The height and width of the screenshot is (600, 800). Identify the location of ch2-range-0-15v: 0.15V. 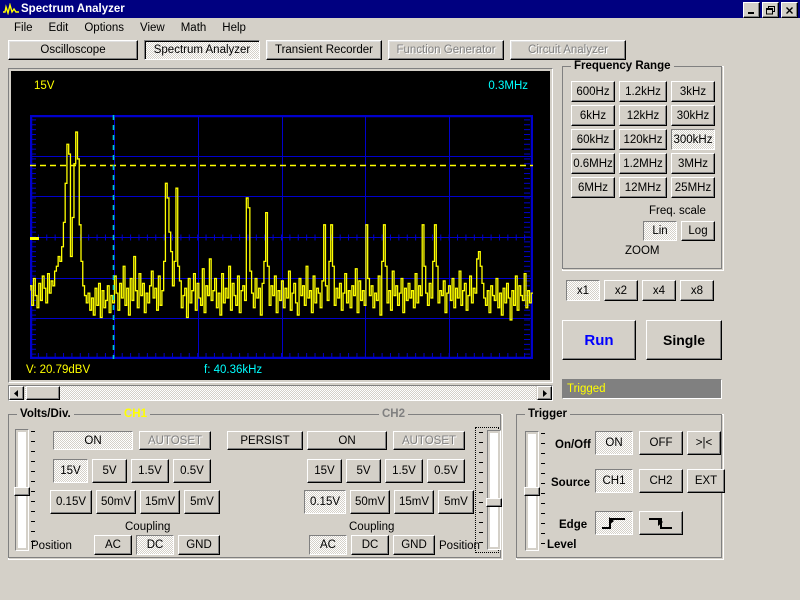
(325, 502).